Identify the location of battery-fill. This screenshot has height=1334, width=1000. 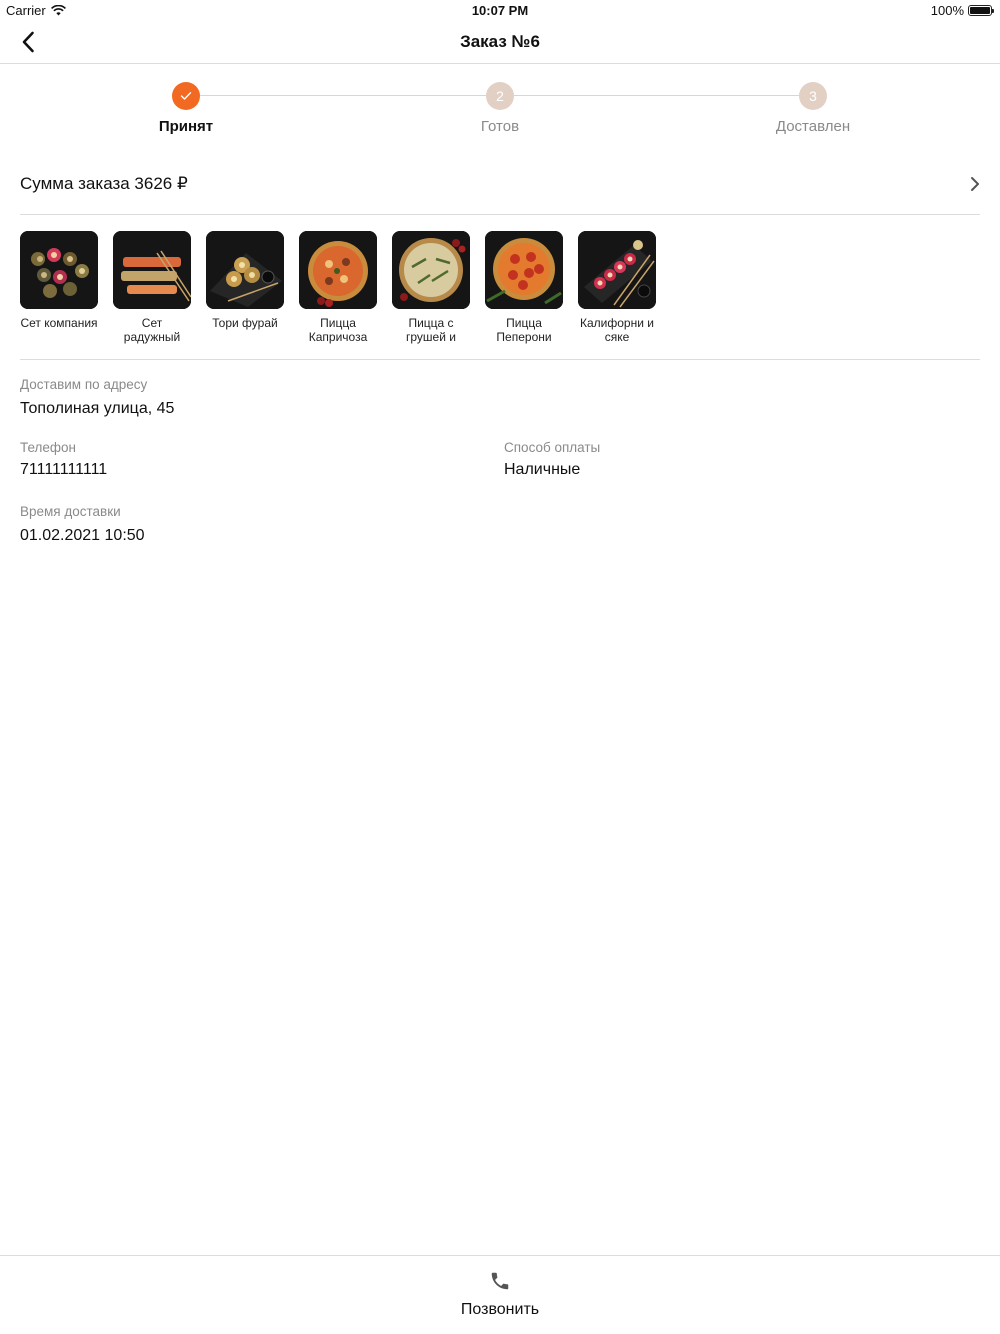
(980, 10).